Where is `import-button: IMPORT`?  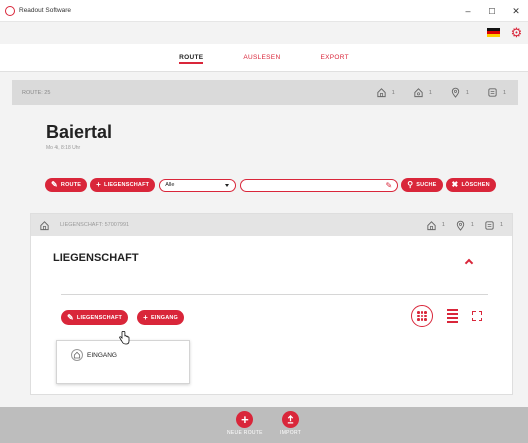
import-button: IMPORT is located at coordinates (290, 423).